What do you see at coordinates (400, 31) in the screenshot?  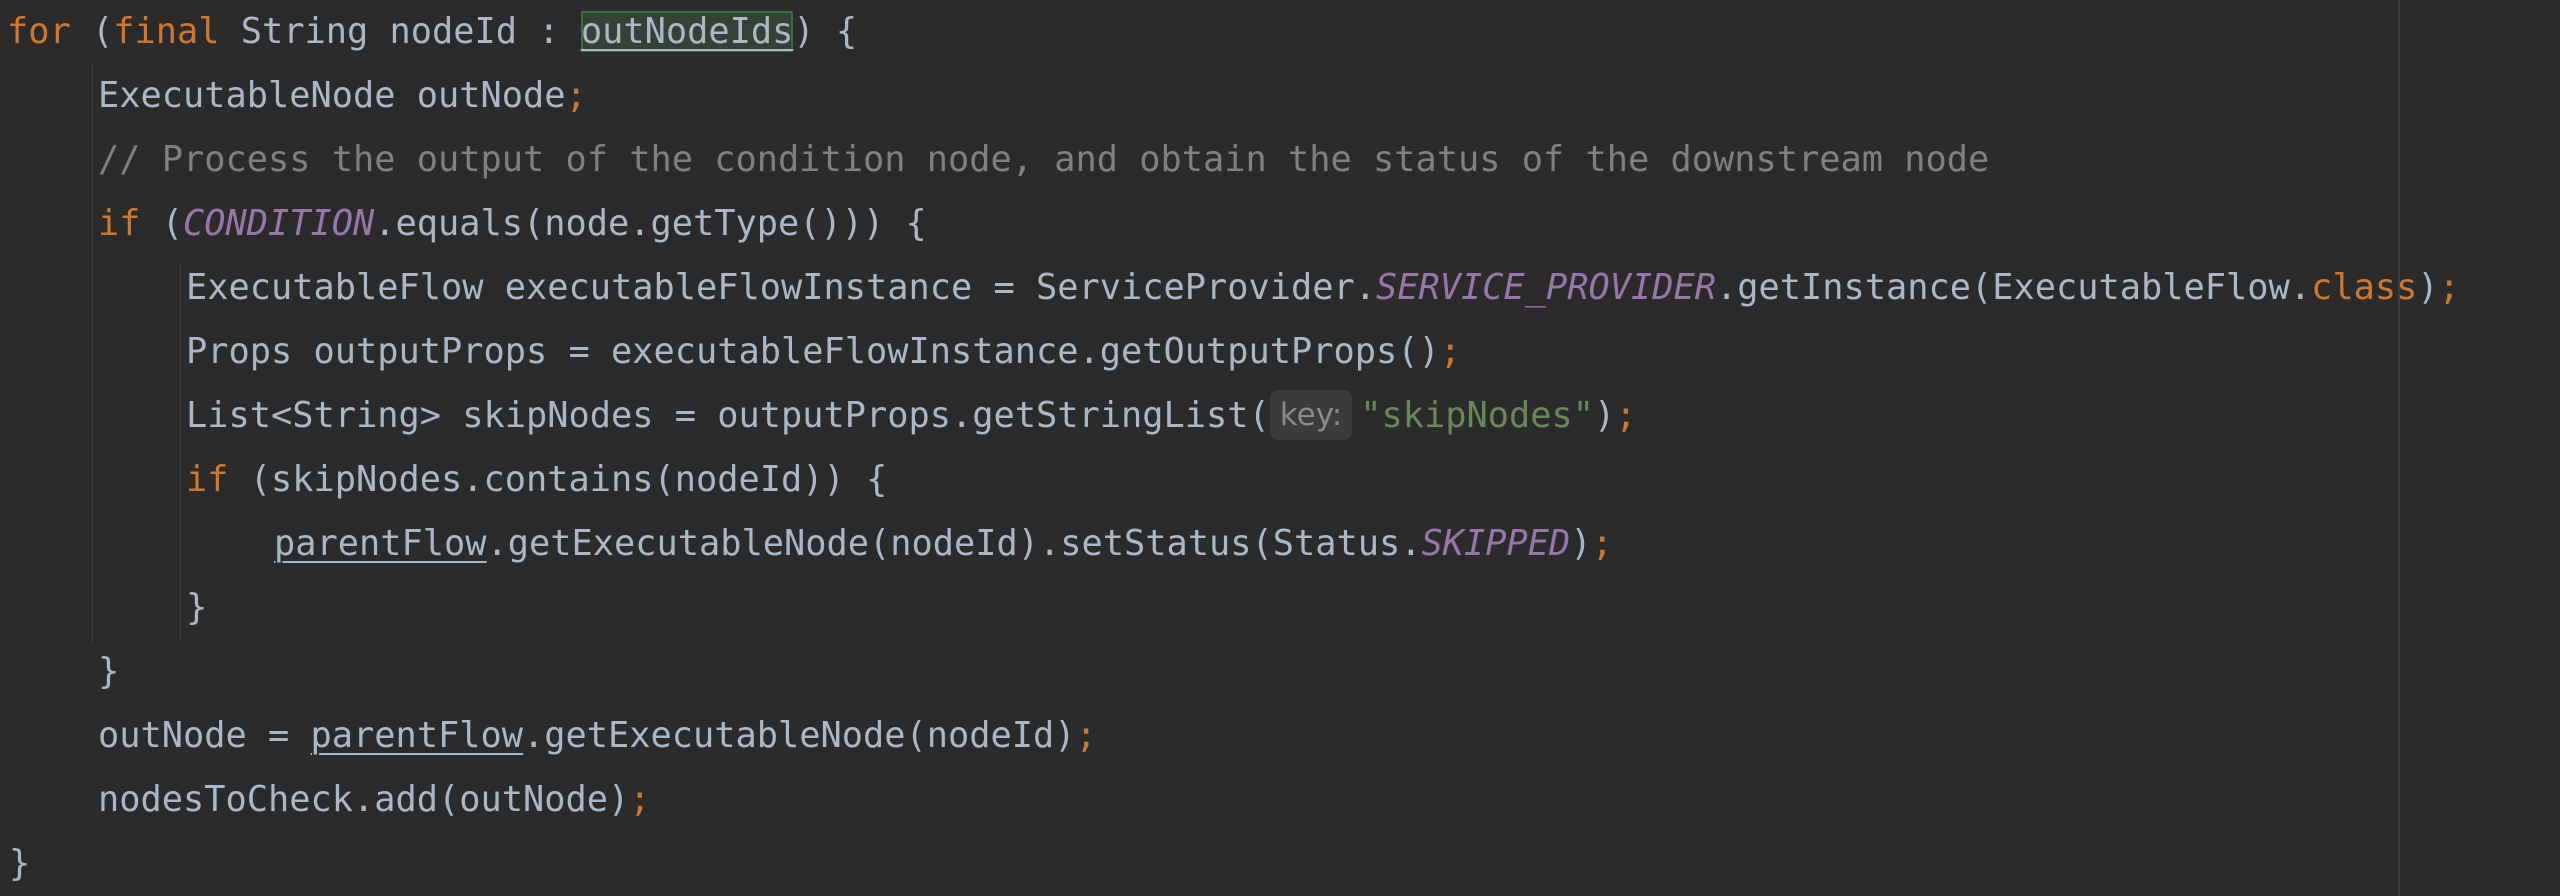 I see `code-text: String nodeId :` at bounding box center [400, 31].